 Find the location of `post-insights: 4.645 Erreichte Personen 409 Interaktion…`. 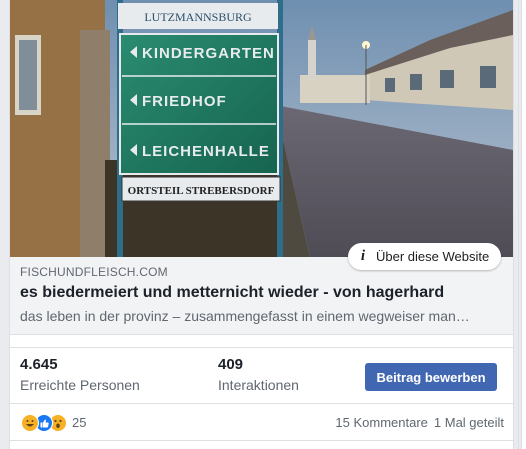

post-insights: 4.645 Erreichte Personen 409 Interaktion… is located at coordinates (261, 372).